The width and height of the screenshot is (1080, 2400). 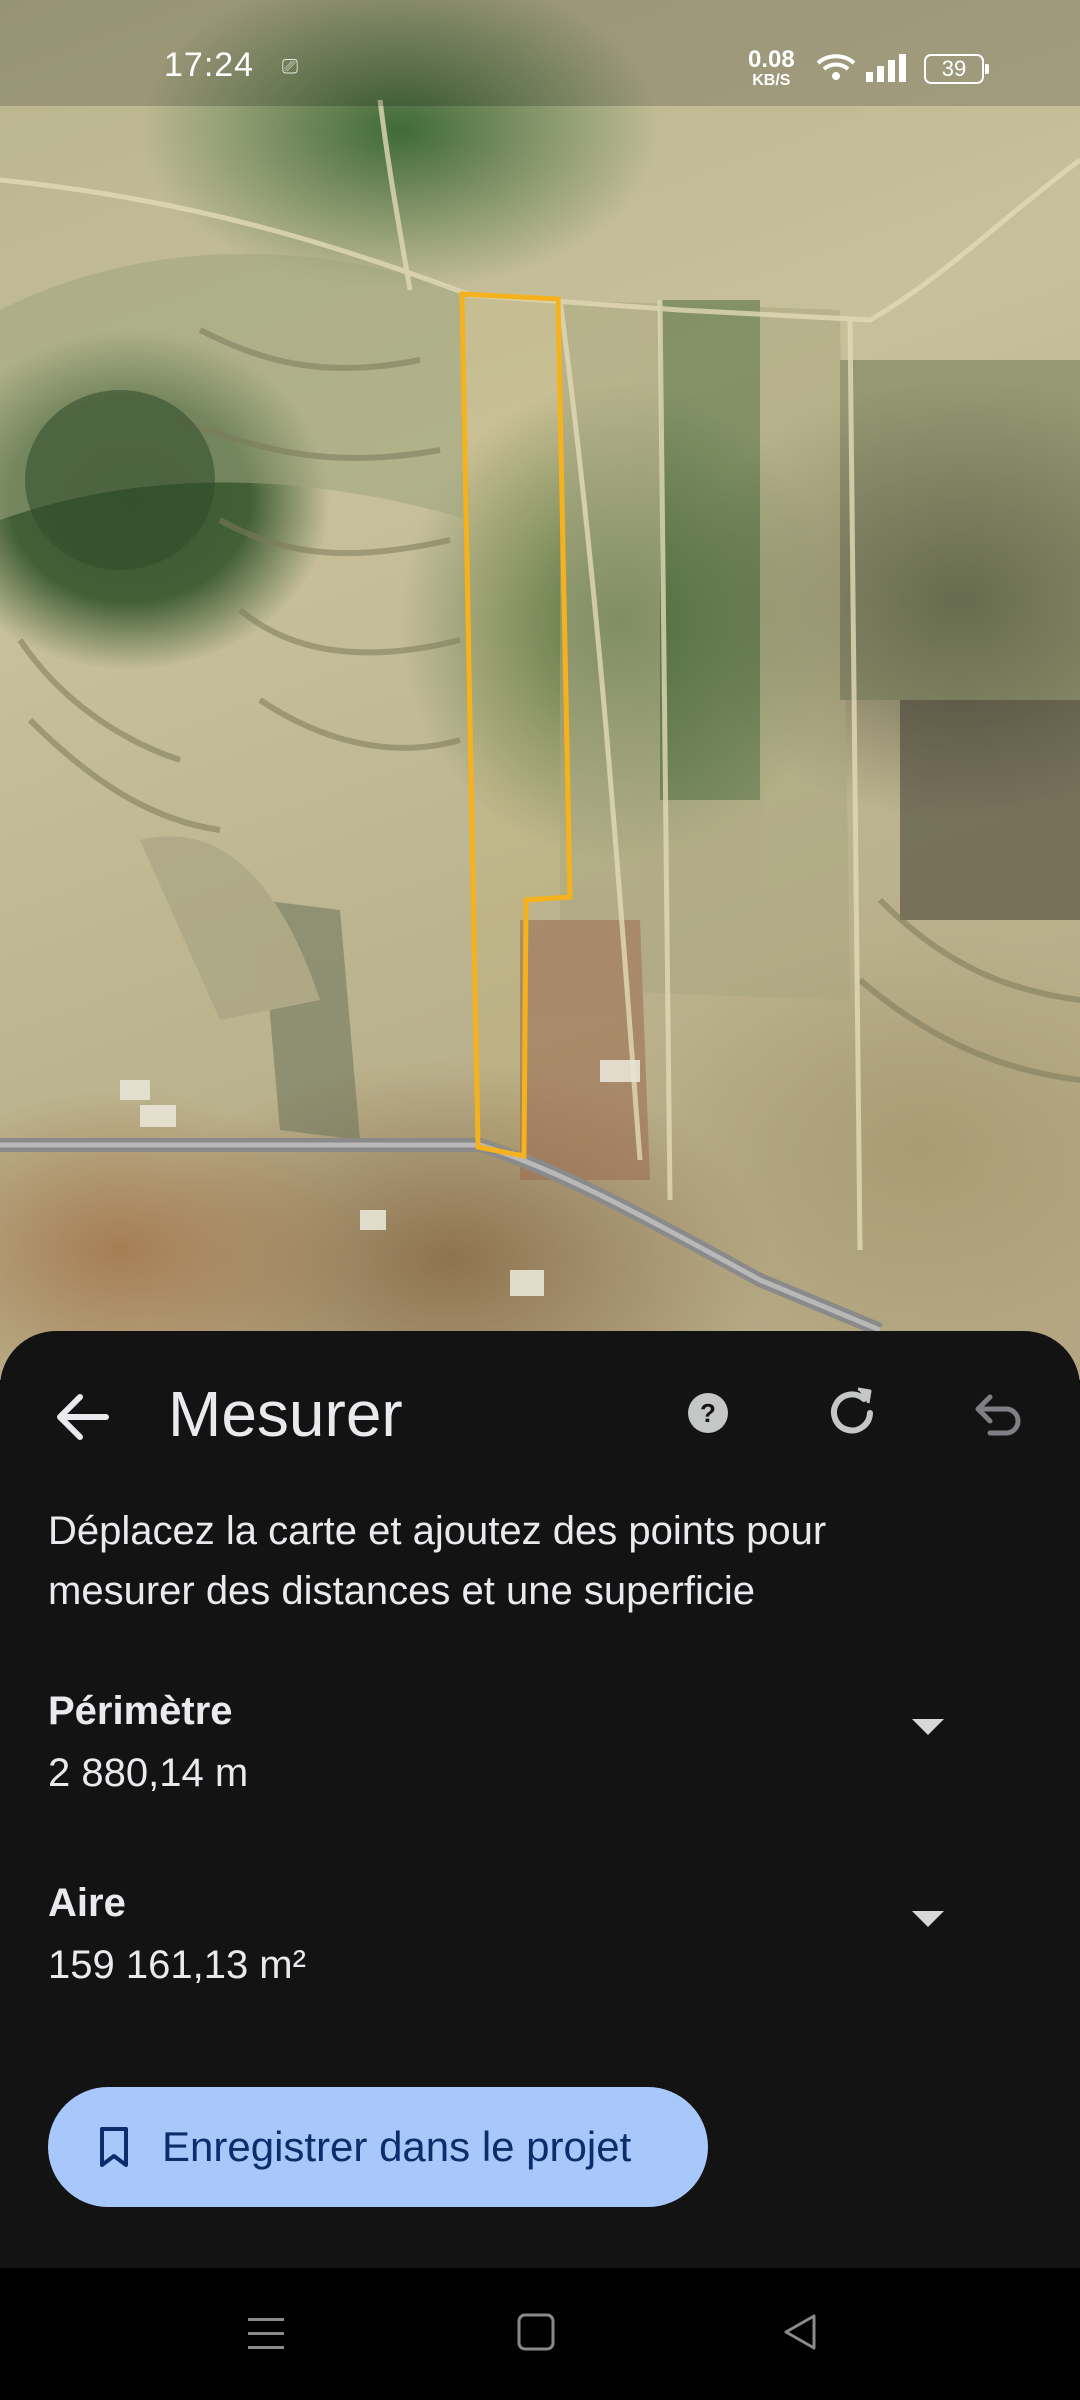 What do you see at coordinates (285, 1414) in the screenshot?
I see `sheet-title: Mesurer` at bounding box center [285, 1414].